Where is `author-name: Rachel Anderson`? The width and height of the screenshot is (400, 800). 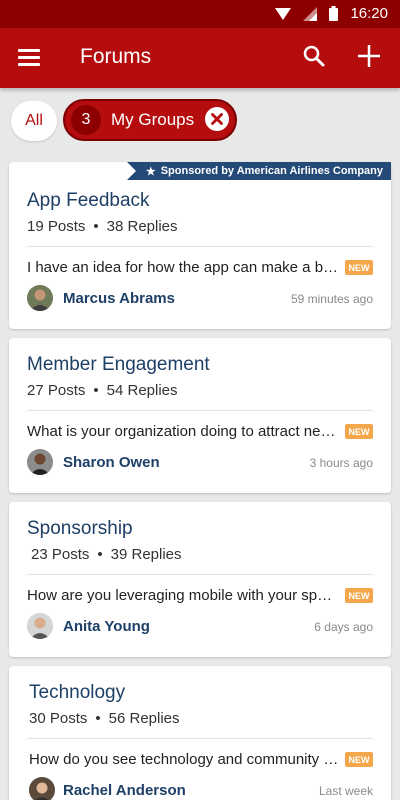 author-name: Rachel Anderson is located at coordinates (124, 790).